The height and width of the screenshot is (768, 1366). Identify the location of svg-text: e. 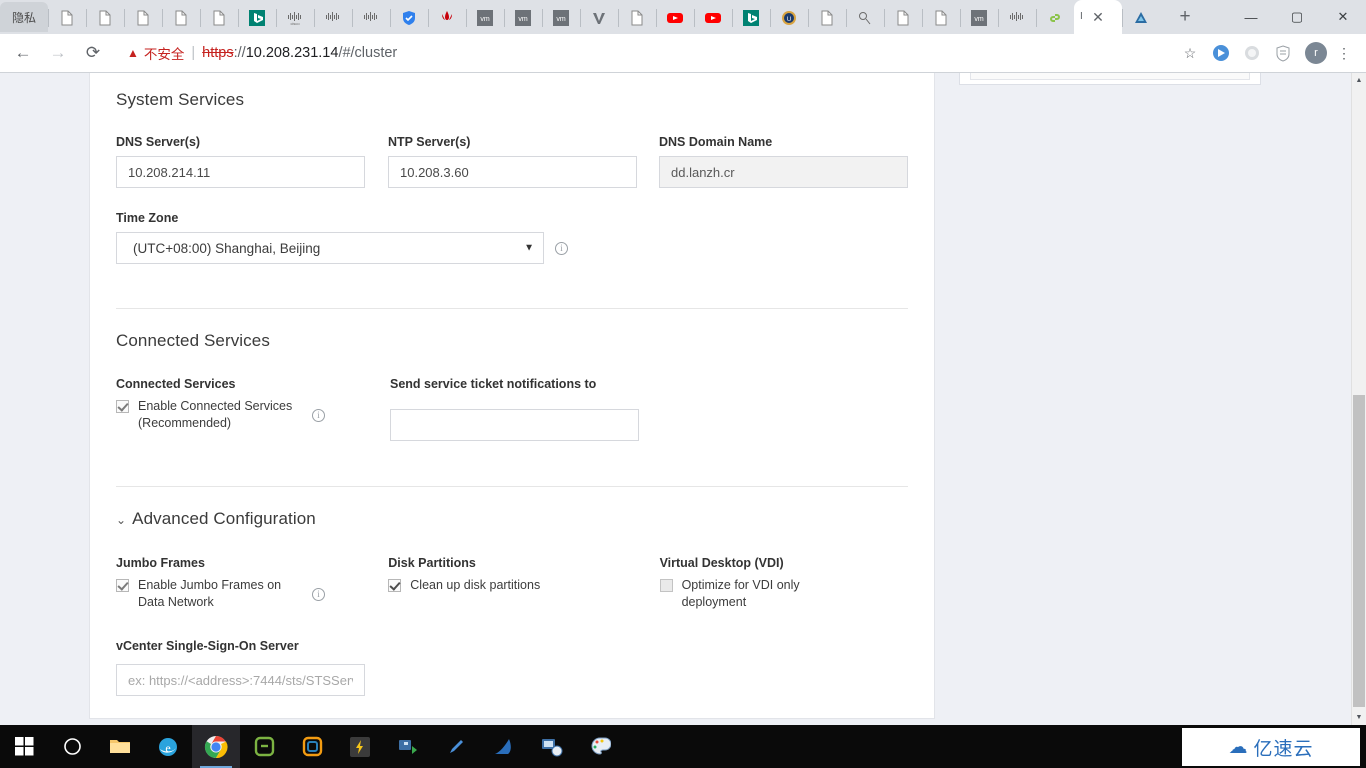
(167, 748).